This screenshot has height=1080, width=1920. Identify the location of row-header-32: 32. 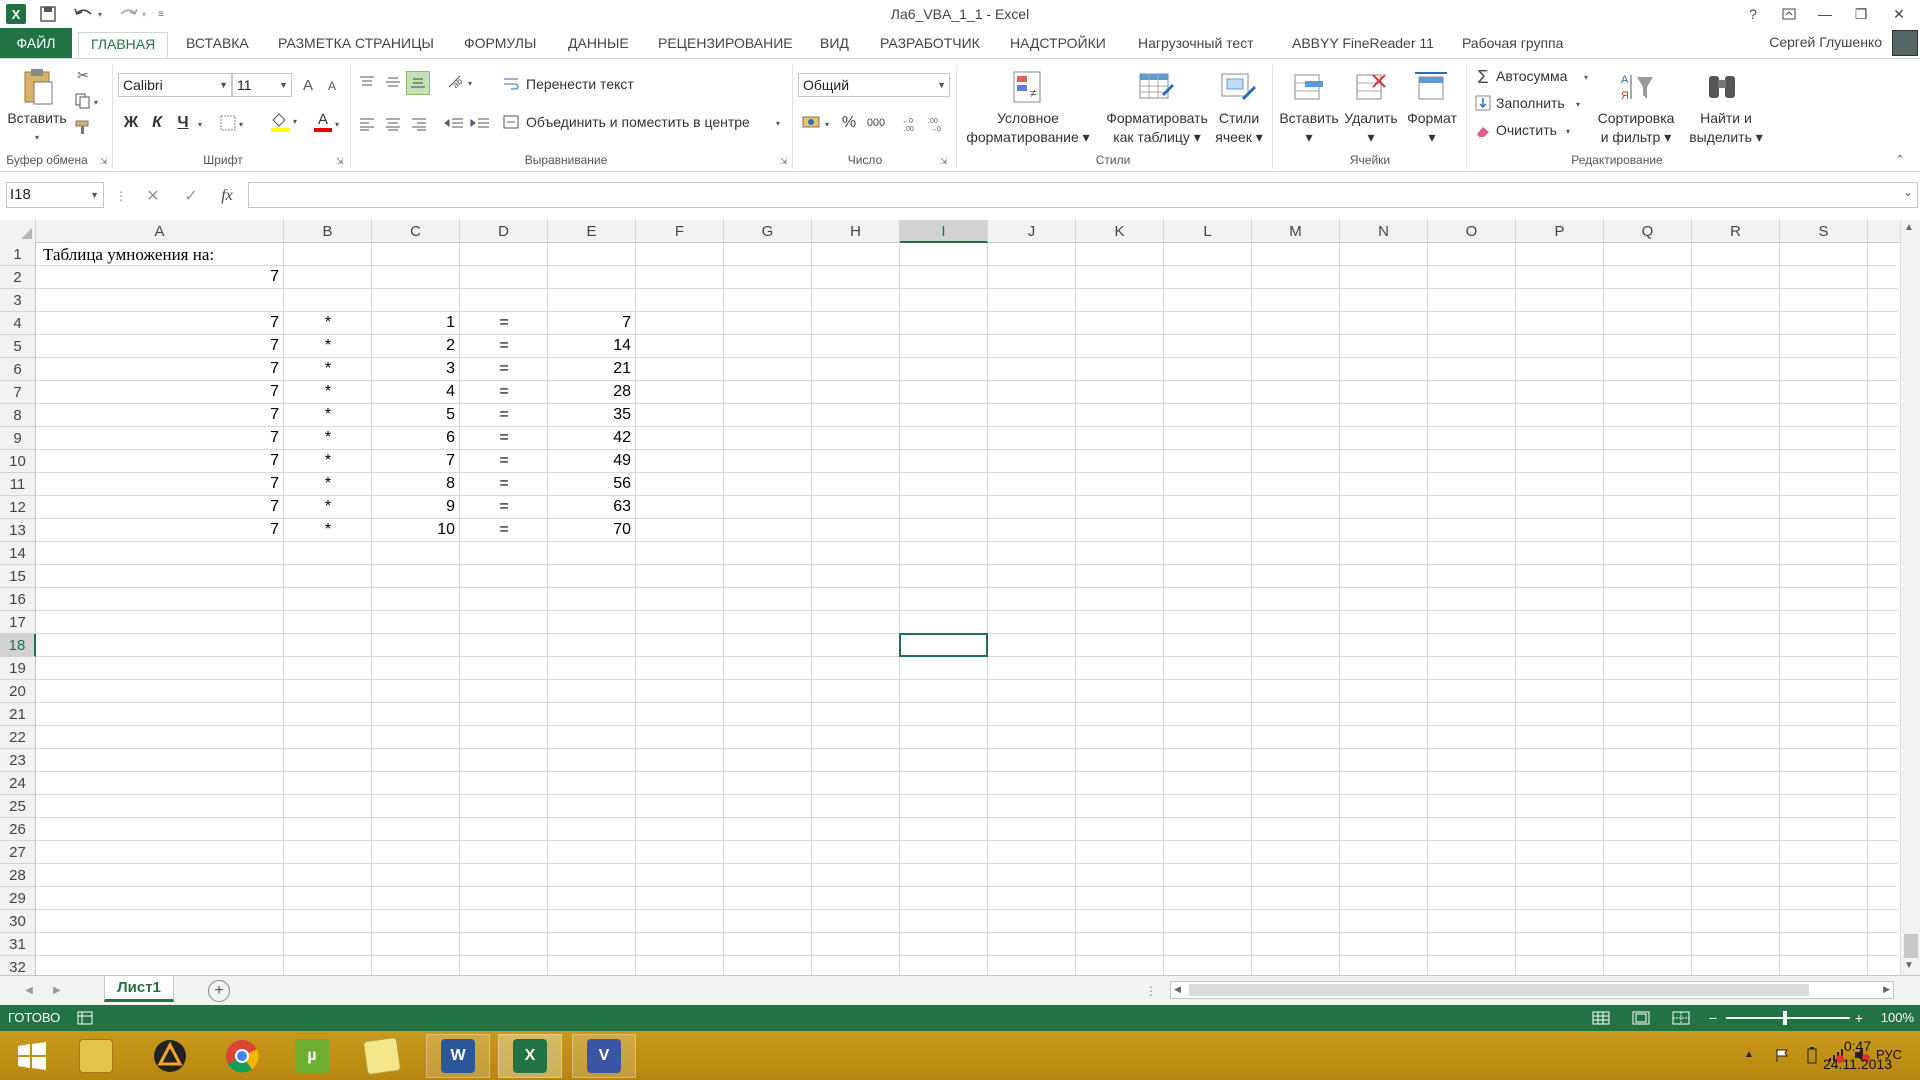
(18, 965).